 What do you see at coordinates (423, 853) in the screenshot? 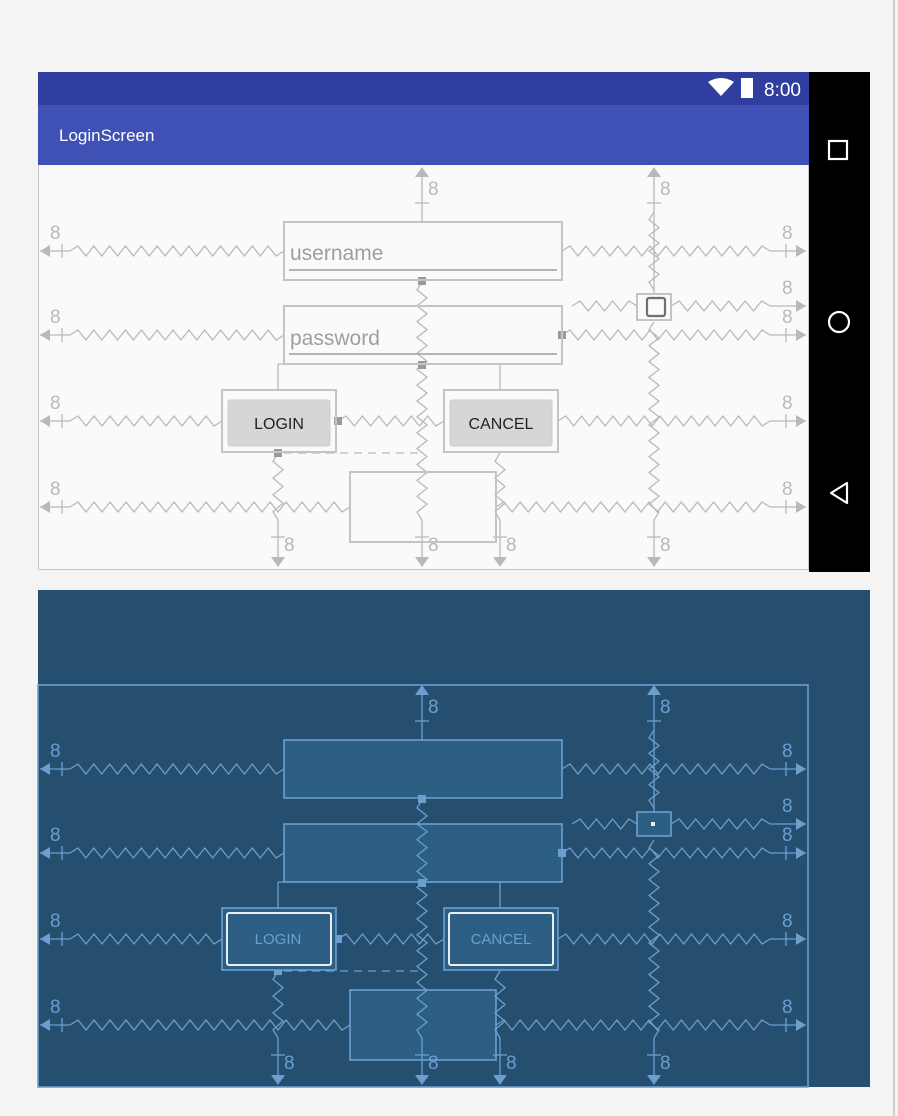
I see `blueprint-password-field` at bounding box center [423, 853].